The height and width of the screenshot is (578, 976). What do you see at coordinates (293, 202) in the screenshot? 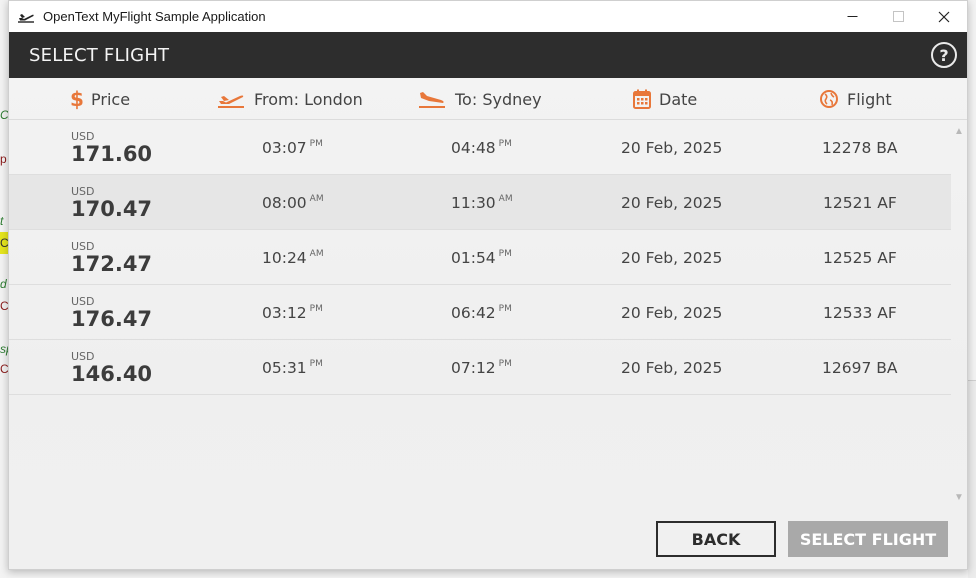
I see `depart-time: 08:00 AM` at bounding box center [293, 202].